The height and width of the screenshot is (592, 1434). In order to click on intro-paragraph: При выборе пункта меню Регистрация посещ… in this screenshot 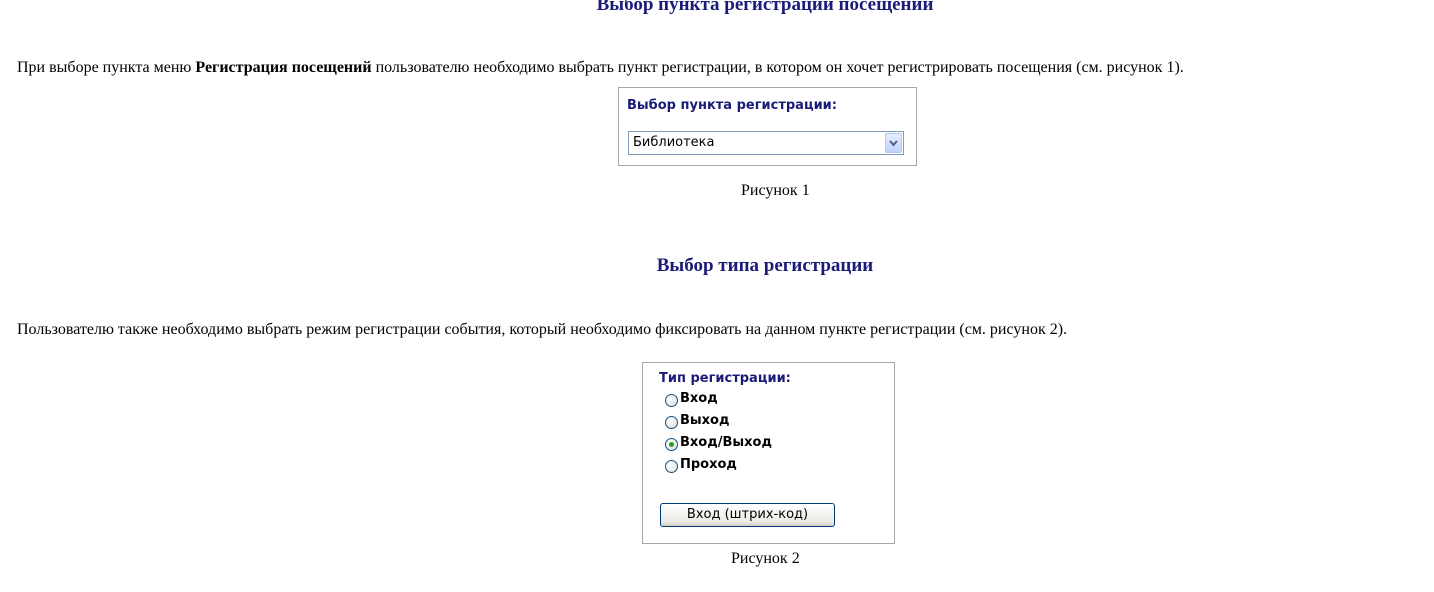, I will do `click(600, 68)`.